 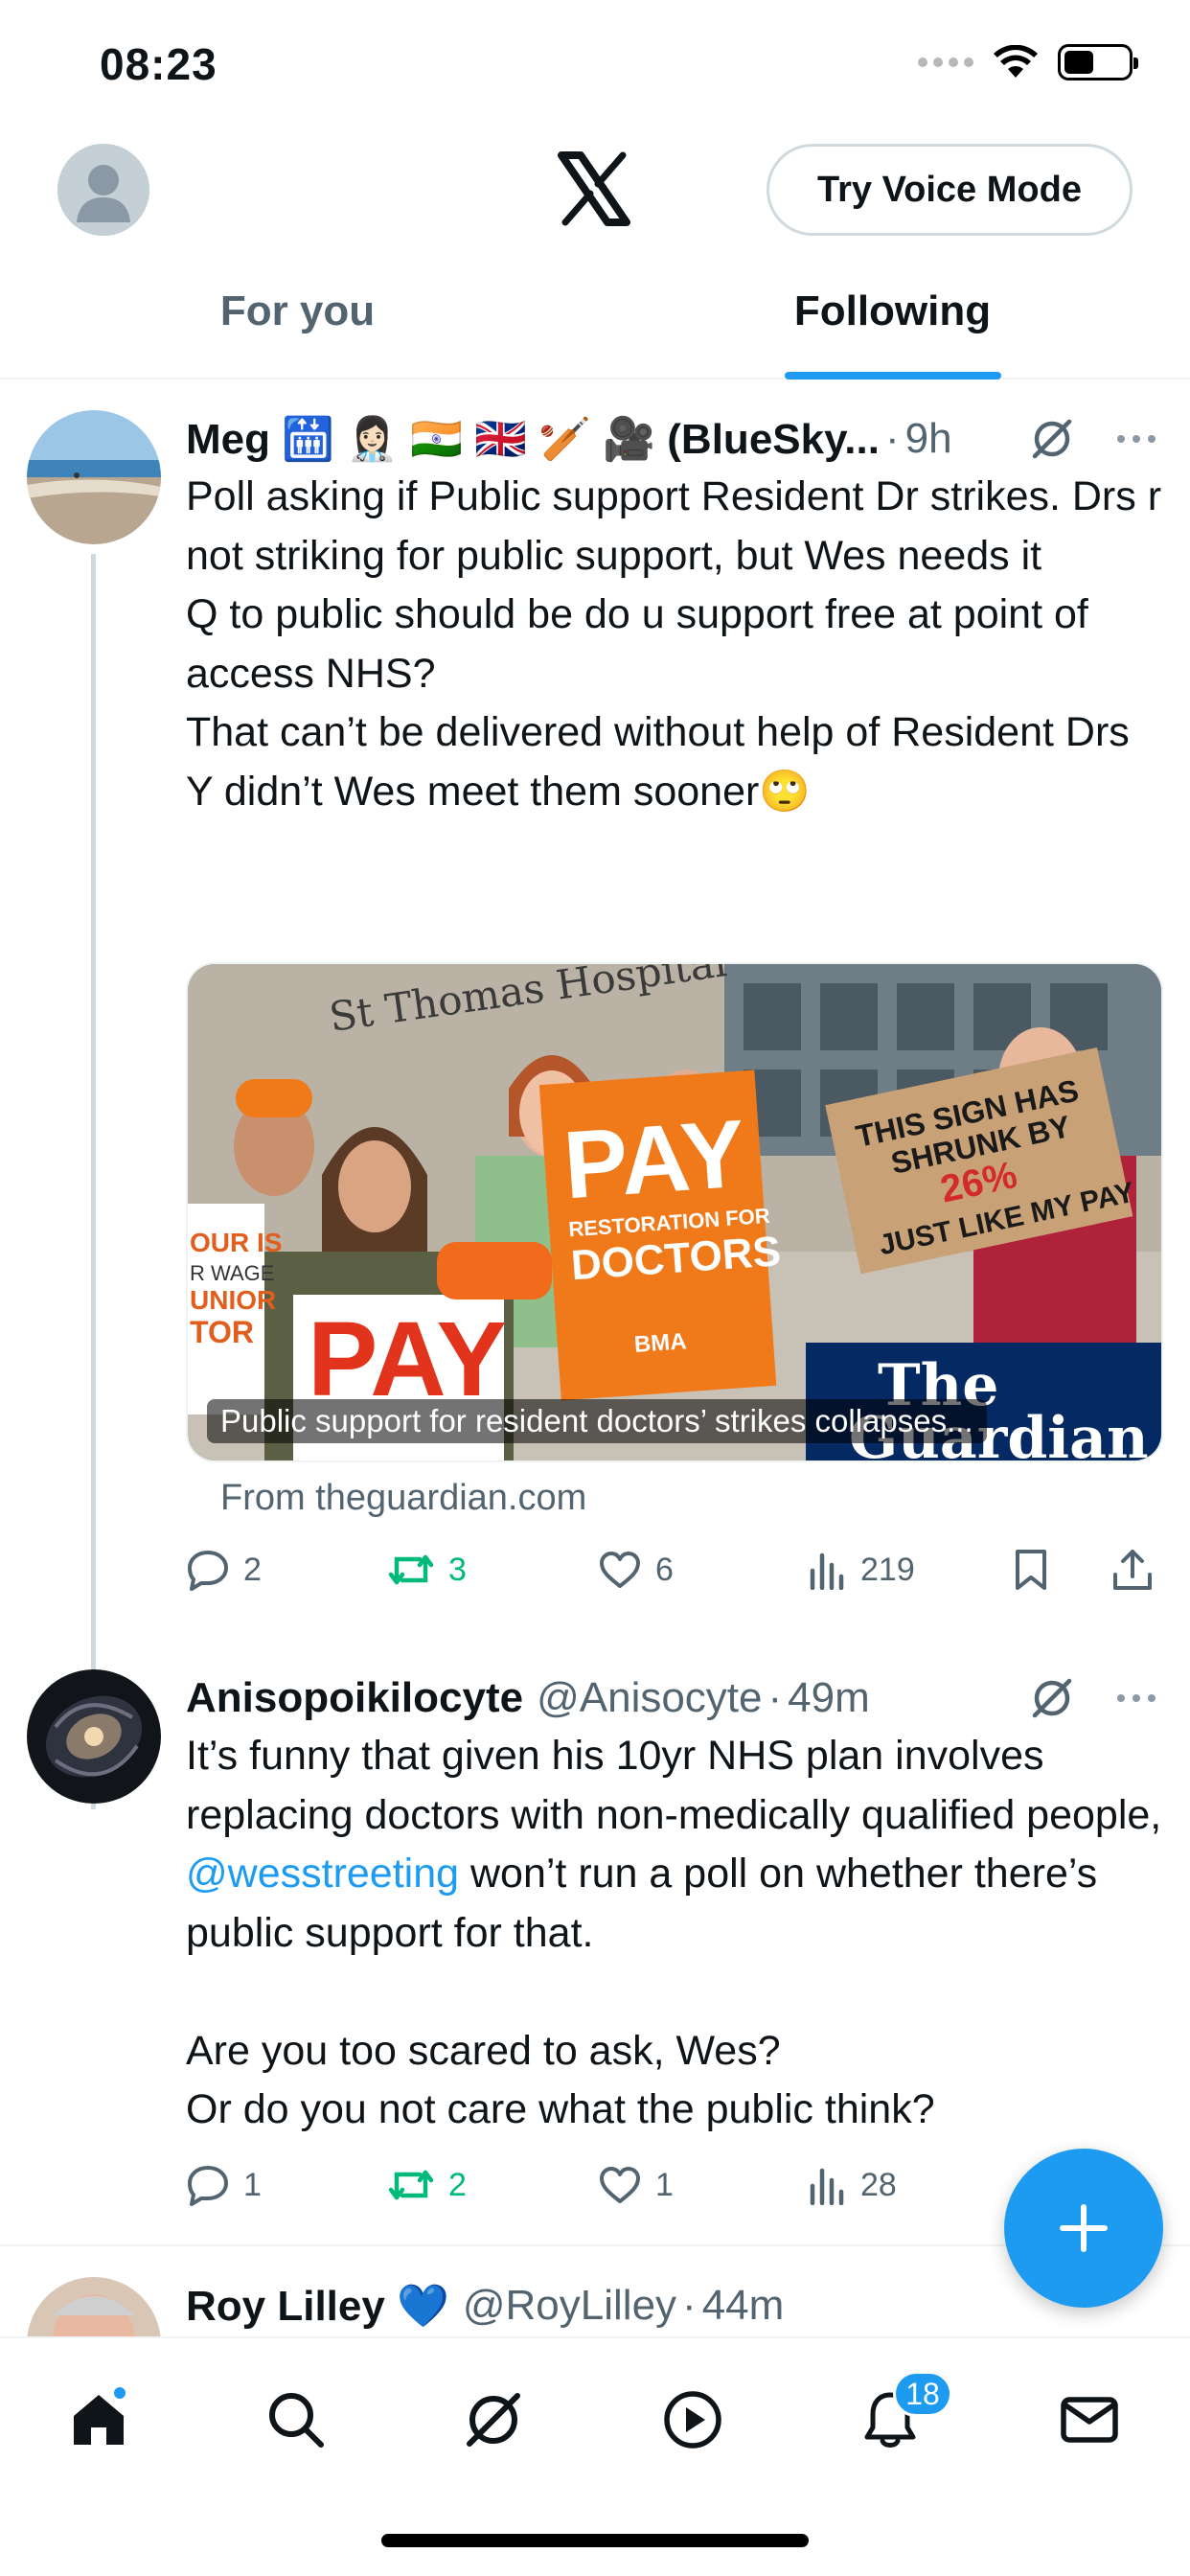 I want to click on post-body: Roy Lilley 💙 @RoyLilley · 44m, so click(x=674, y=2305).